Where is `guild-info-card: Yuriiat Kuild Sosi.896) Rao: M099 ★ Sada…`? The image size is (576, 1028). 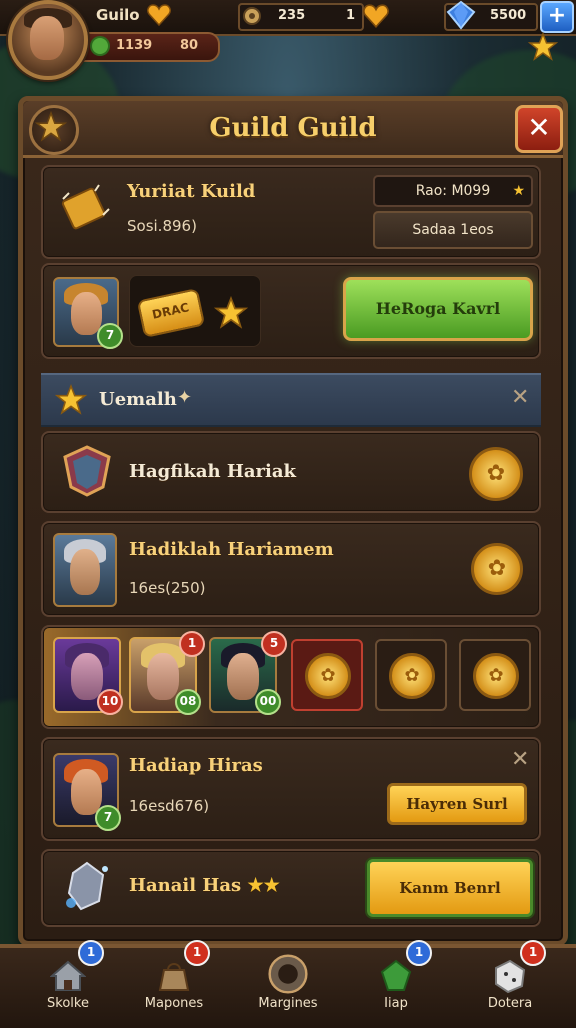 guild-info-card: Yuriiat Kuild Sosi.896) Rao: M099 ★ Sada… is located at coordinates (291, 212).